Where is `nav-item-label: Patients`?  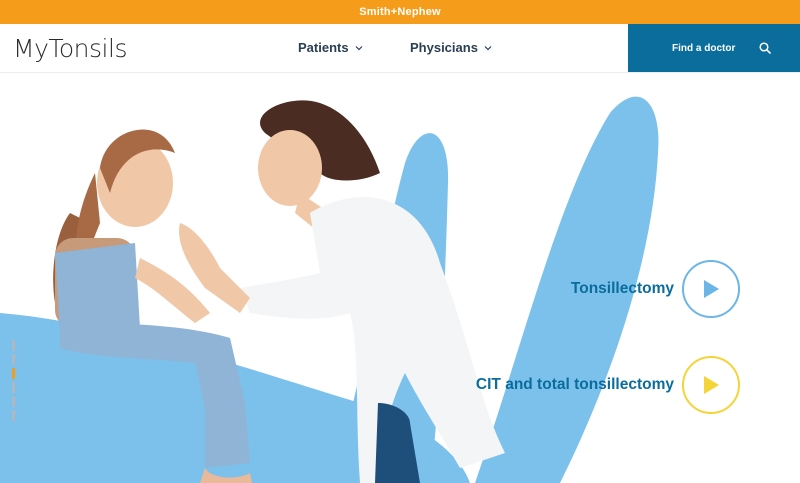
nav-item-label: Patients is located at coordinates (323, 47).